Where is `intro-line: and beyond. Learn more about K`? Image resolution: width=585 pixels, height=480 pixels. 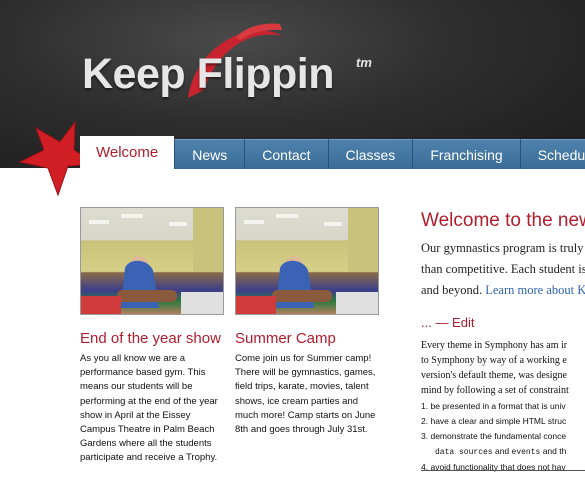 intro-line: and beyond. Learn more about K is located at coordinates (503, 290).